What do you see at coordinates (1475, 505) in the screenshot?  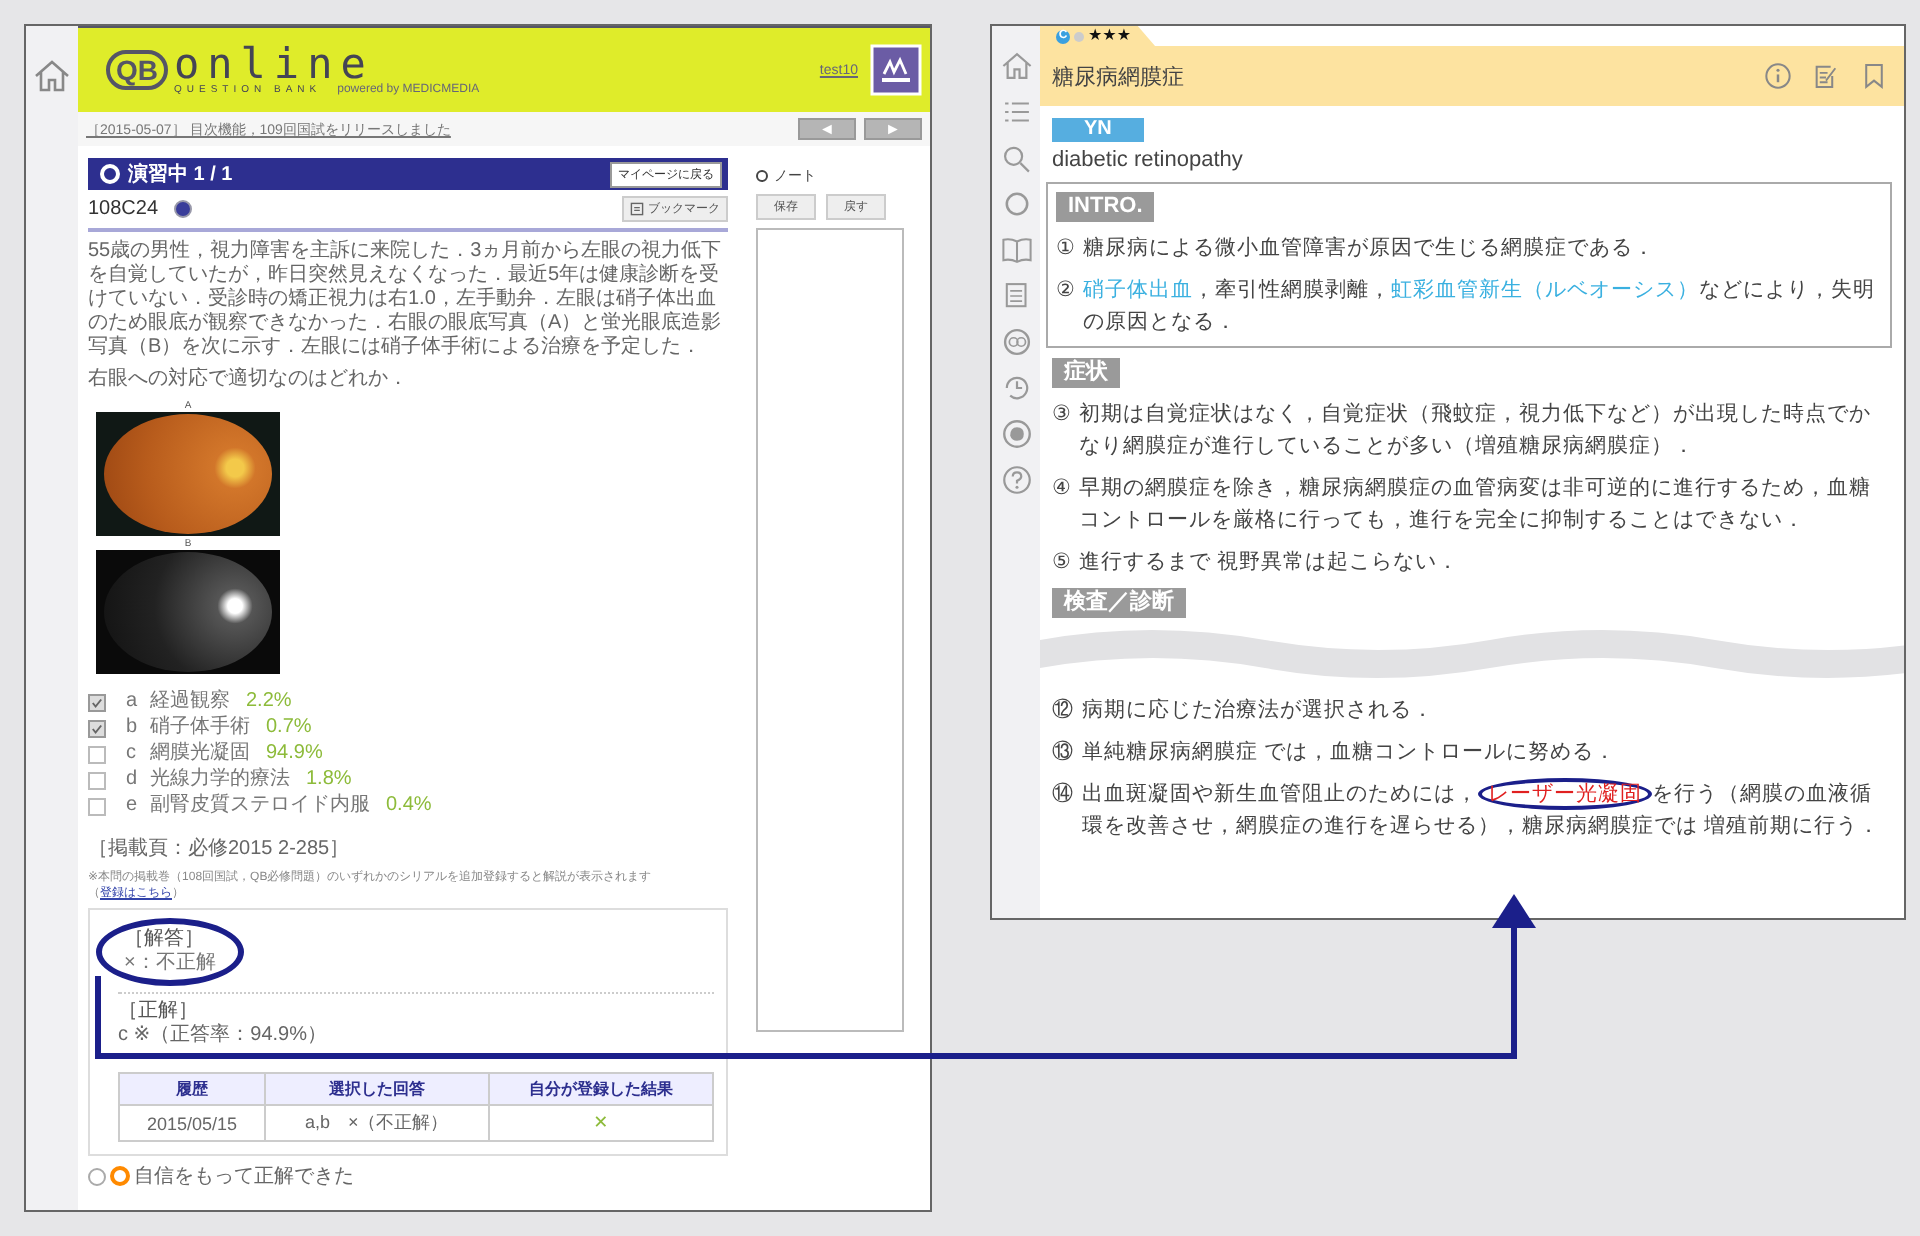 I see `item-text: 早期の網膜症を除き，糖尿病網膜症の血管病変は非可逆的に進行するため，血糖コントロールを厳格に行っても，進行を完全に抑制することはできない．` at bounding box center [1475, 505].